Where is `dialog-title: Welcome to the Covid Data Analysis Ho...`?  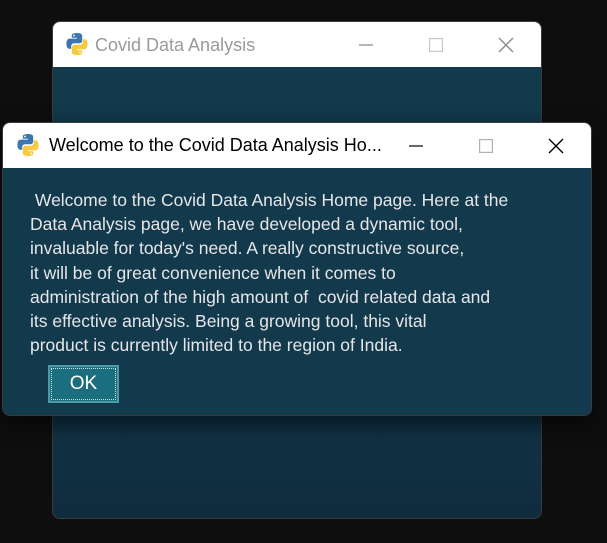 dialog-title: Welcome to the Covid Data Analysis Ho... is located at coordinates (215, 145).